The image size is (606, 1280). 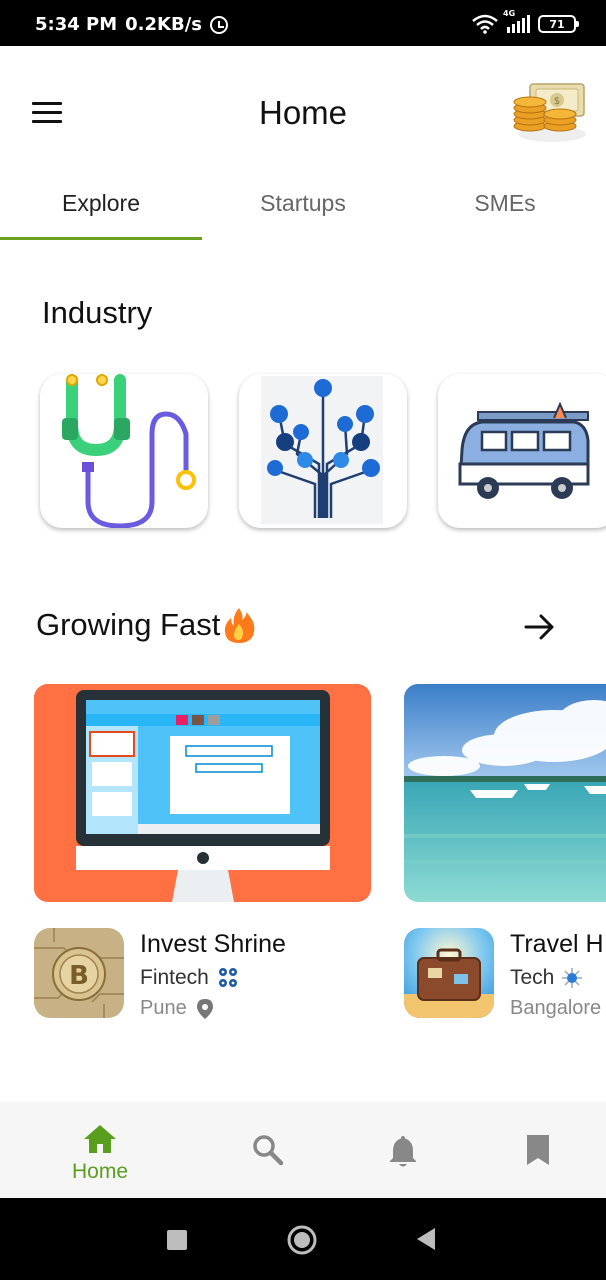 What do you see at coordinates (100, 1171) in the screenshot?
I see `nav-label-home: Home` at bounding box center [100, 1171].